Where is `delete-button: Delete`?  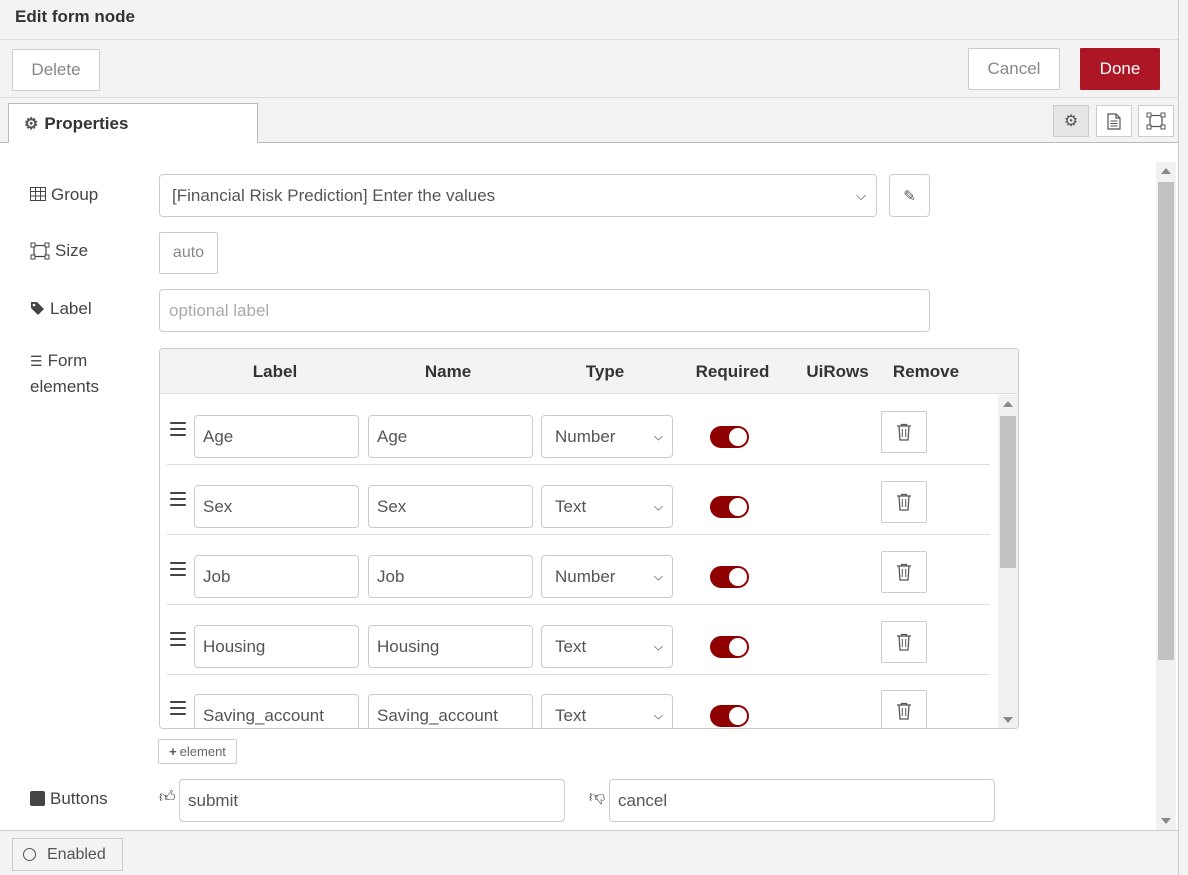 delete-button: Delete is located at coordinates (56, 70).